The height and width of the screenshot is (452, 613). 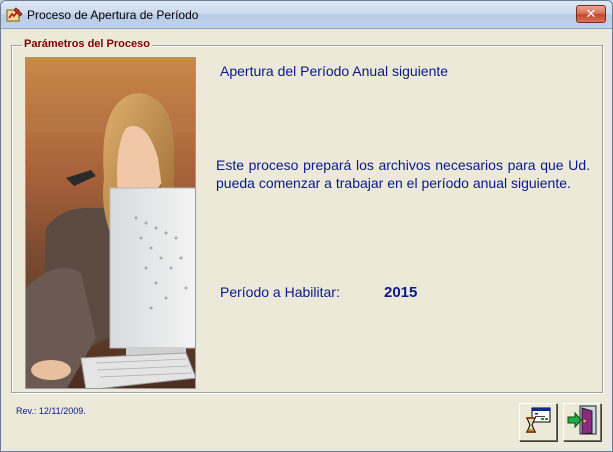 I want to click on period-label: Período a Habilitar:, so click(x=280, y=292).